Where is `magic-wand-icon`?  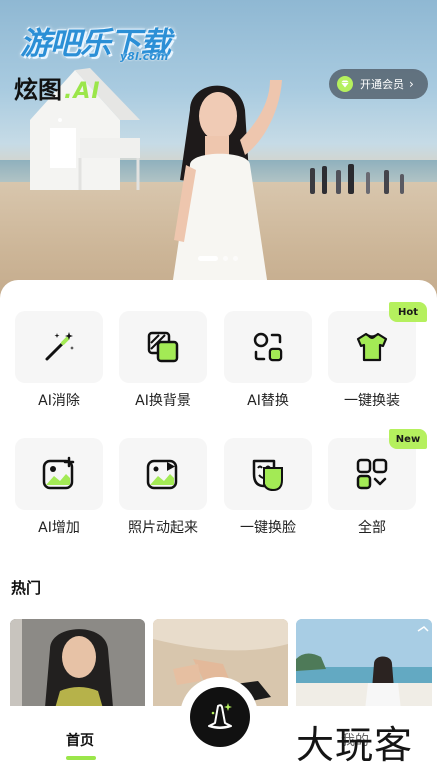 magic-wand-icon is located at coordinates (59, 346).